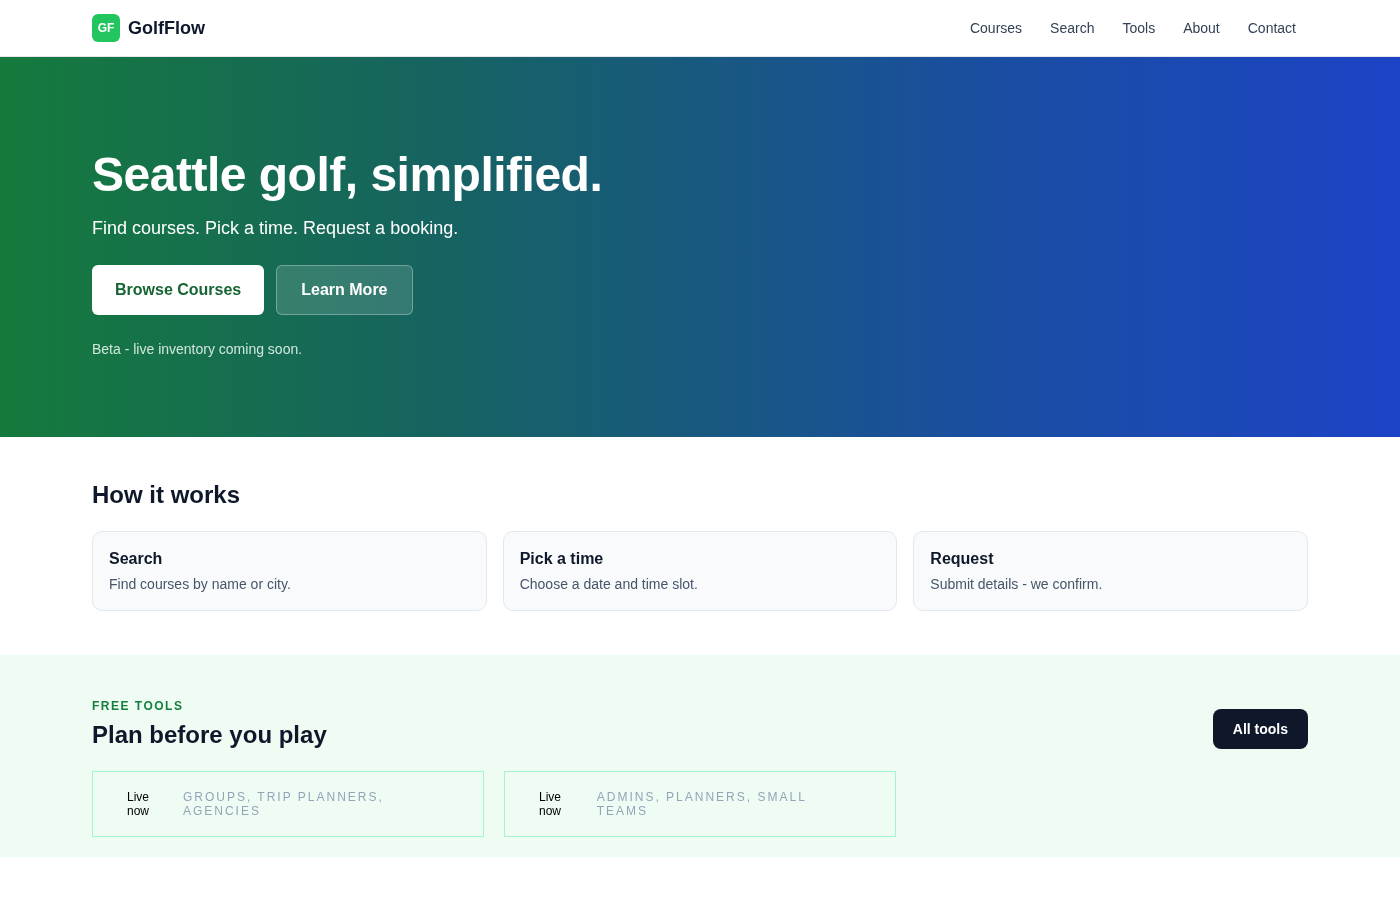 This screenshot has height=900, width=1400. What do you see at coordinates (209, 735) in the screenshot?
I see `section-heading: Plan before you play` at bounding box center [209, 735].